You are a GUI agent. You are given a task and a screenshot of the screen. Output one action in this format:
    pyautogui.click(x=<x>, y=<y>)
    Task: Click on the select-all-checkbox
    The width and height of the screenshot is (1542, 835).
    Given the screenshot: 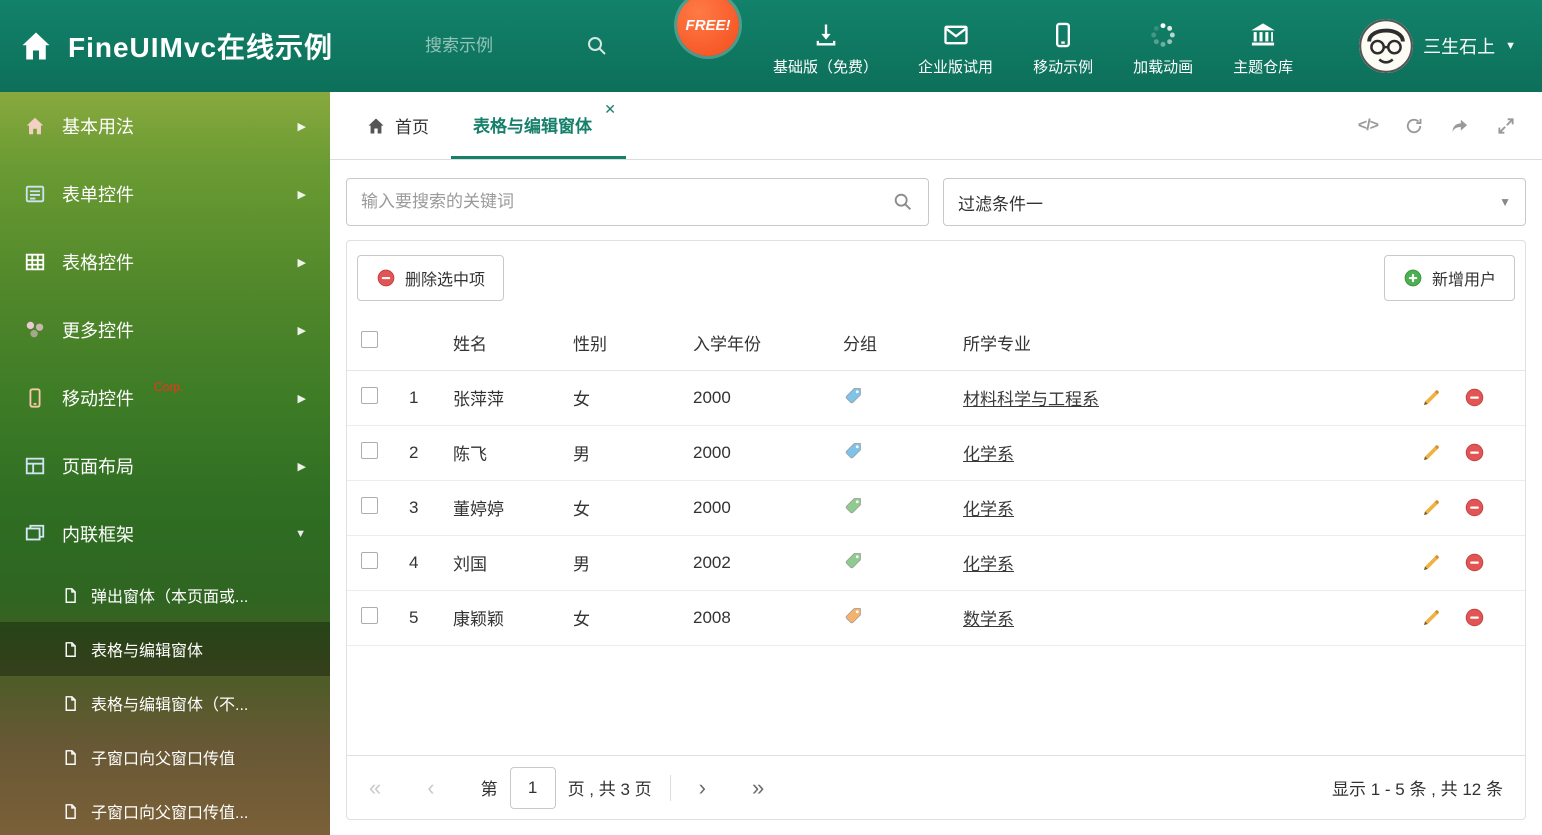 What is the action you would take?
    pyautogui.click(x=369, y=340)
    